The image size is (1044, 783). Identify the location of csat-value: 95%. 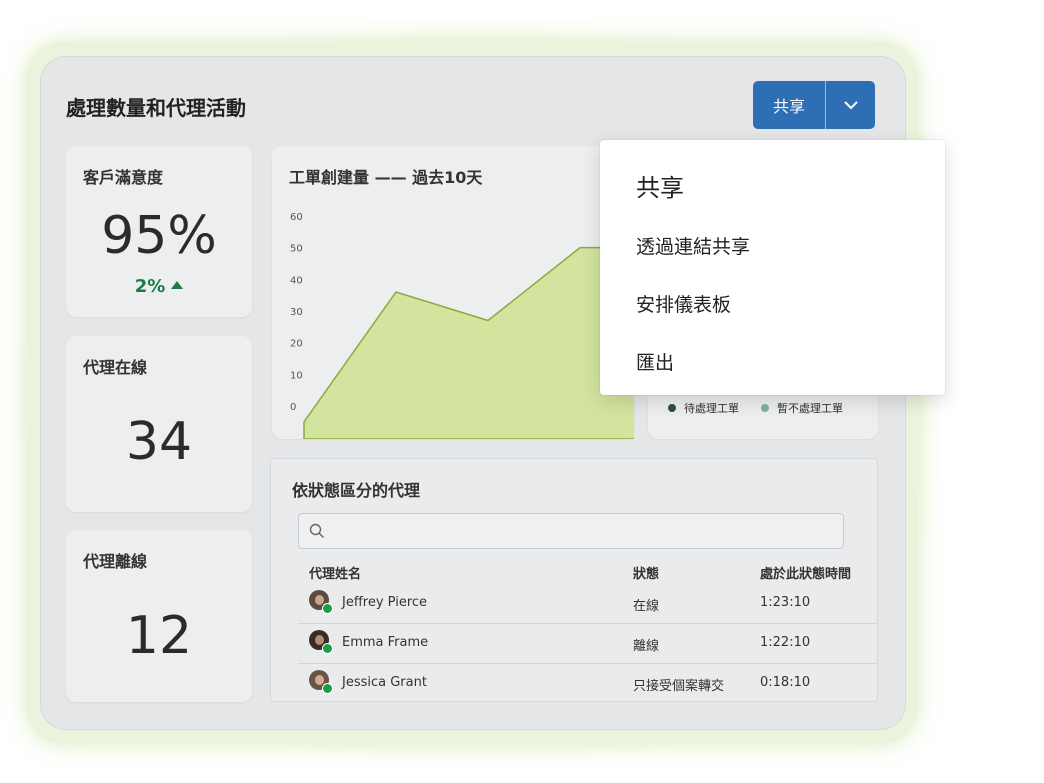
(159, 236).